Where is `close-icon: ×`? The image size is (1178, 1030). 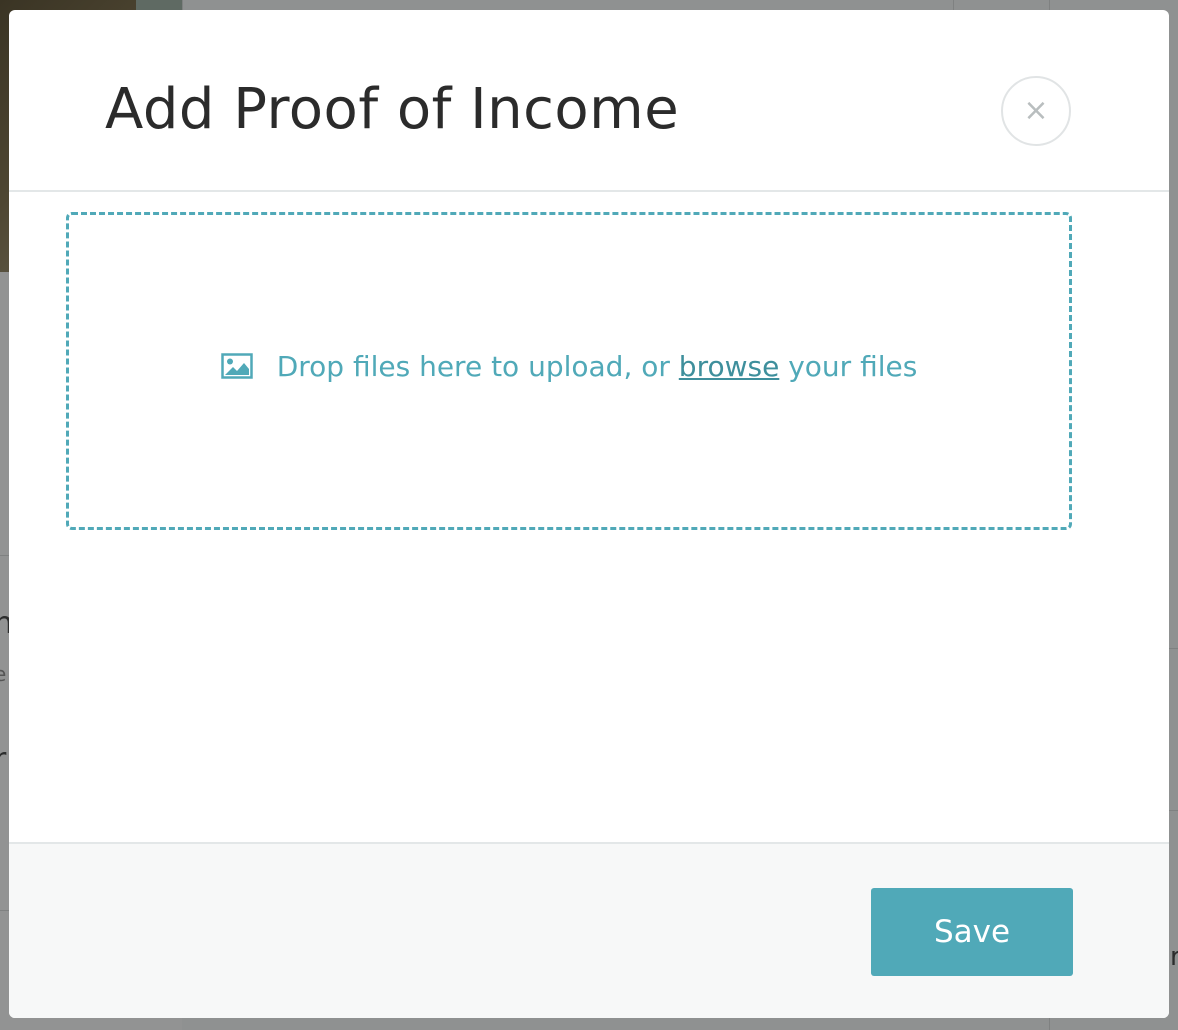
close-icon: × is located at coordinates (1036, 110).